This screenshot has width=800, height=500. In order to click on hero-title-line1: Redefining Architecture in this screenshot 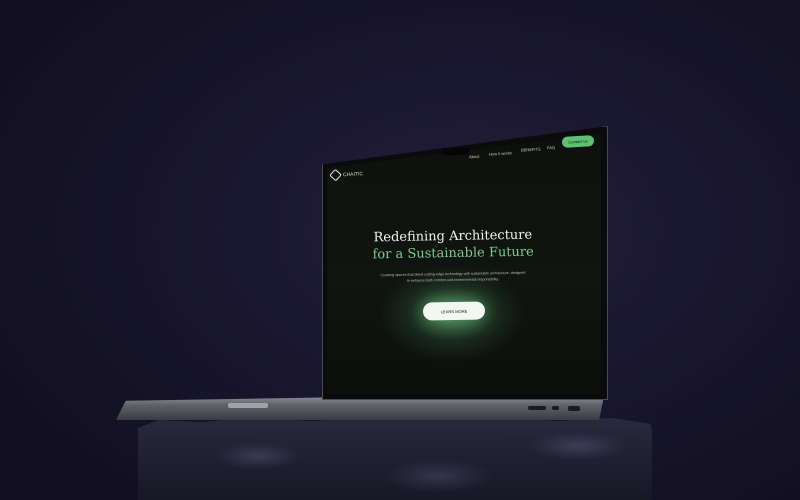, I will do `click(453, 236)`.